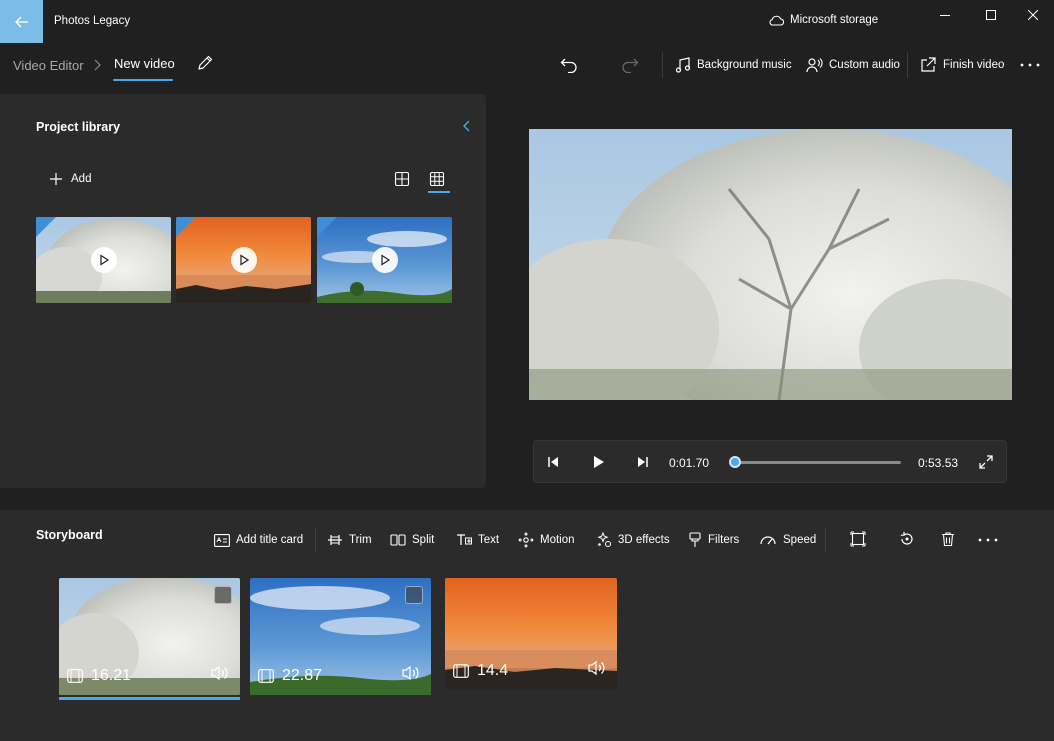 This screenshot has height=741, width=1054. Describe the element at coordinates (948, 539) in the screenshot. I see `delete-icon` at that location.